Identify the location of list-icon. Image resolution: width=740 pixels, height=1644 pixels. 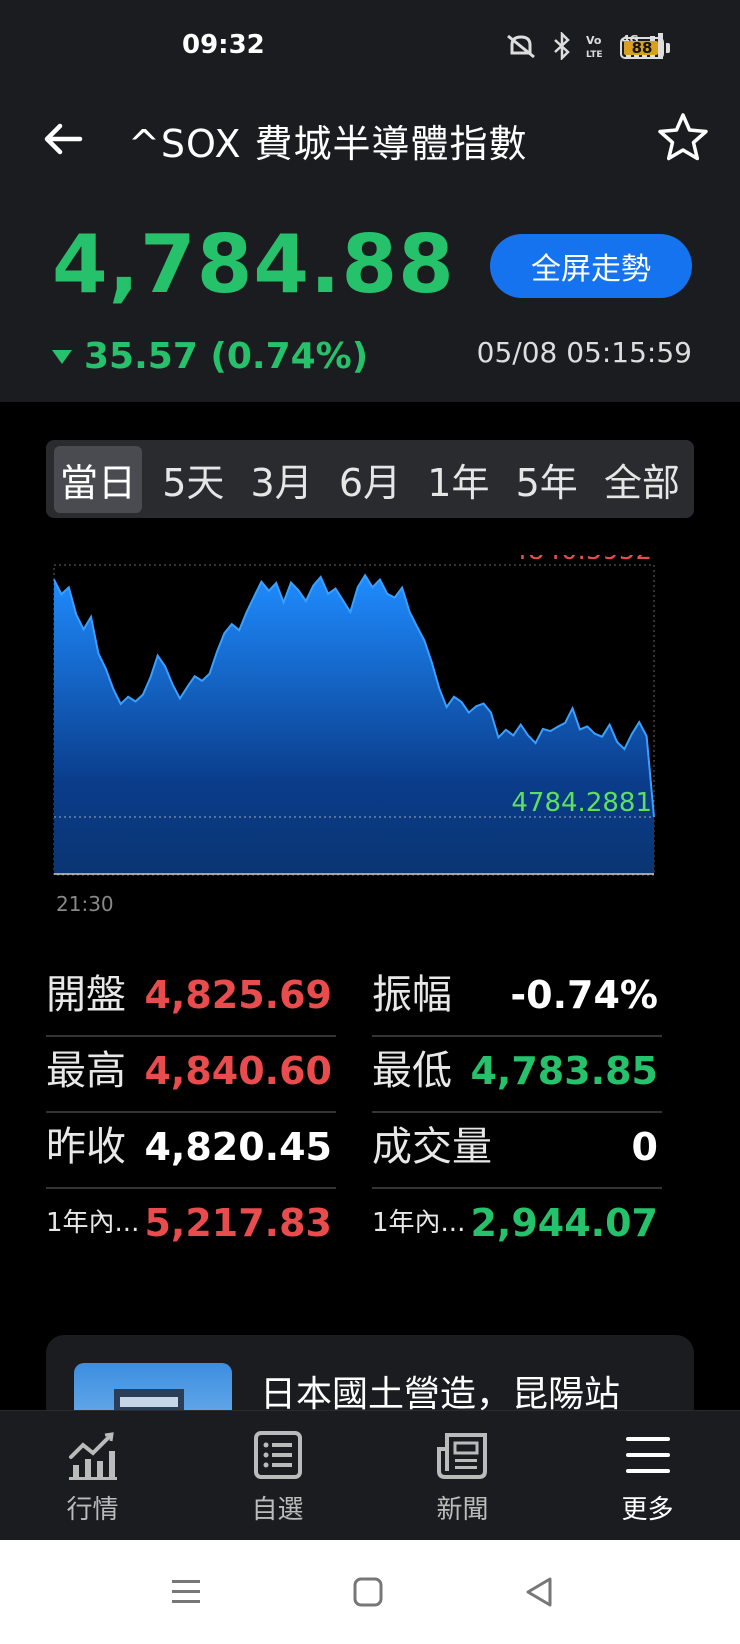
(277, 1454).